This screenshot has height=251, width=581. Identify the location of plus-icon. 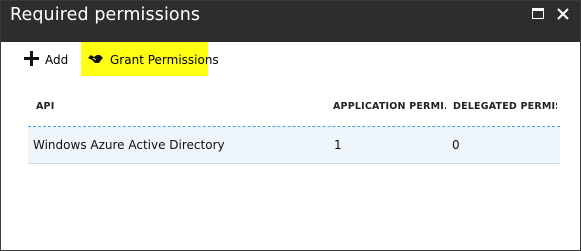
(31, 60).